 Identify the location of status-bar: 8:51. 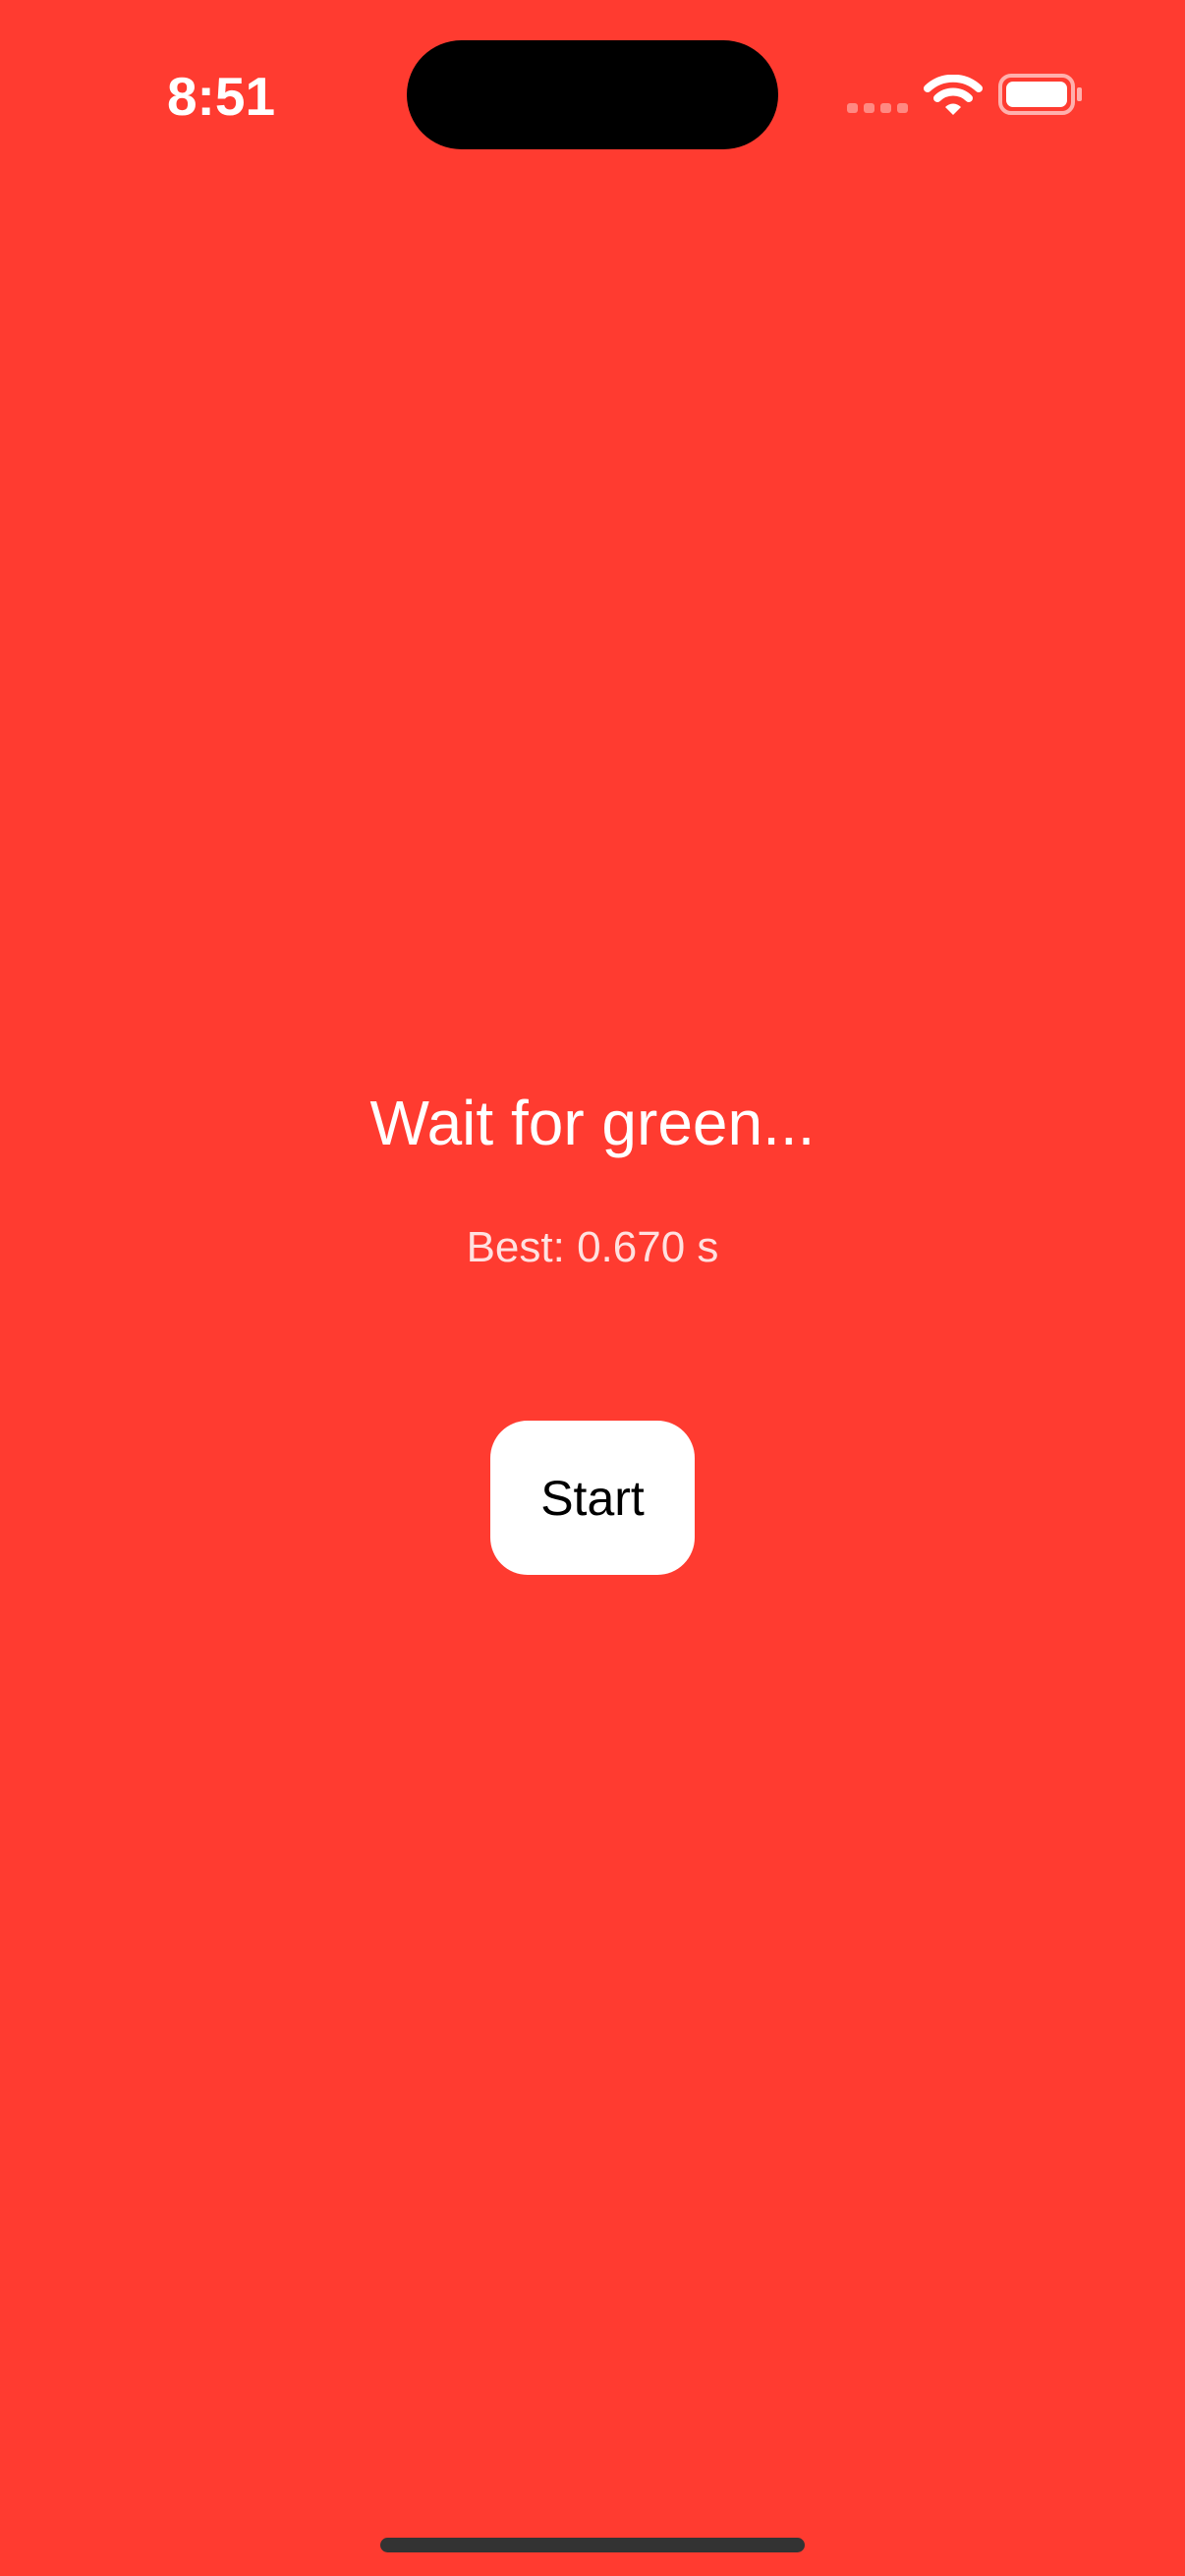
(592, 98).